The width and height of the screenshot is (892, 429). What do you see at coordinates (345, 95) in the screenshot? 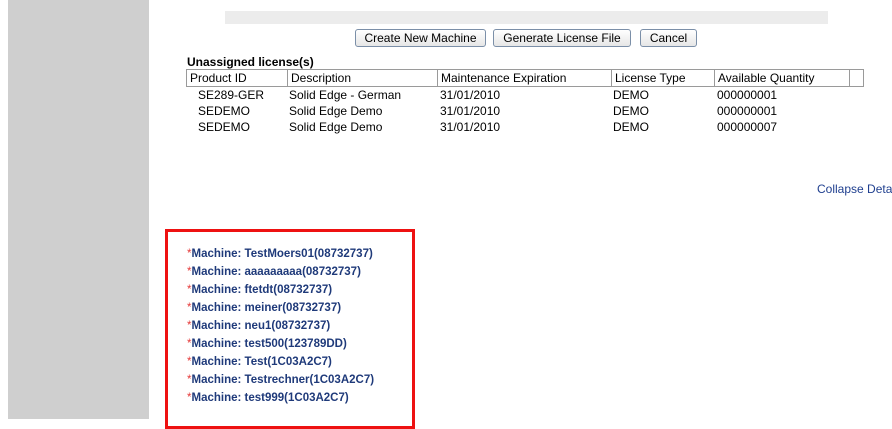
I see `cell-description: Solid Edge - German` at bounding box center [345, 95].